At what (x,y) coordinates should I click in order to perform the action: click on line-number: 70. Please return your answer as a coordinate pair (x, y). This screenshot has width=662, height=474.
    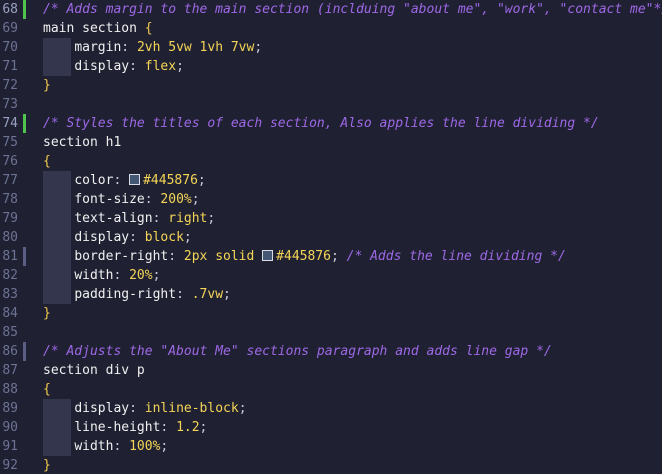
    Looking at the image, I should click on (10, 47).